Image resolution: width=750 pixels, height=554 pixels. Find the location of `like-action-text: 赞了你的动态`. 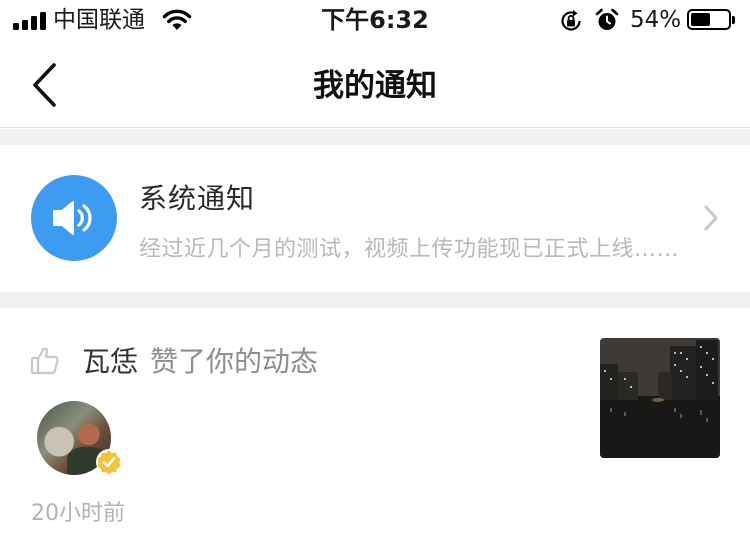

like-action-text: 赞了你的动态 is located at coordinates (234, 361).